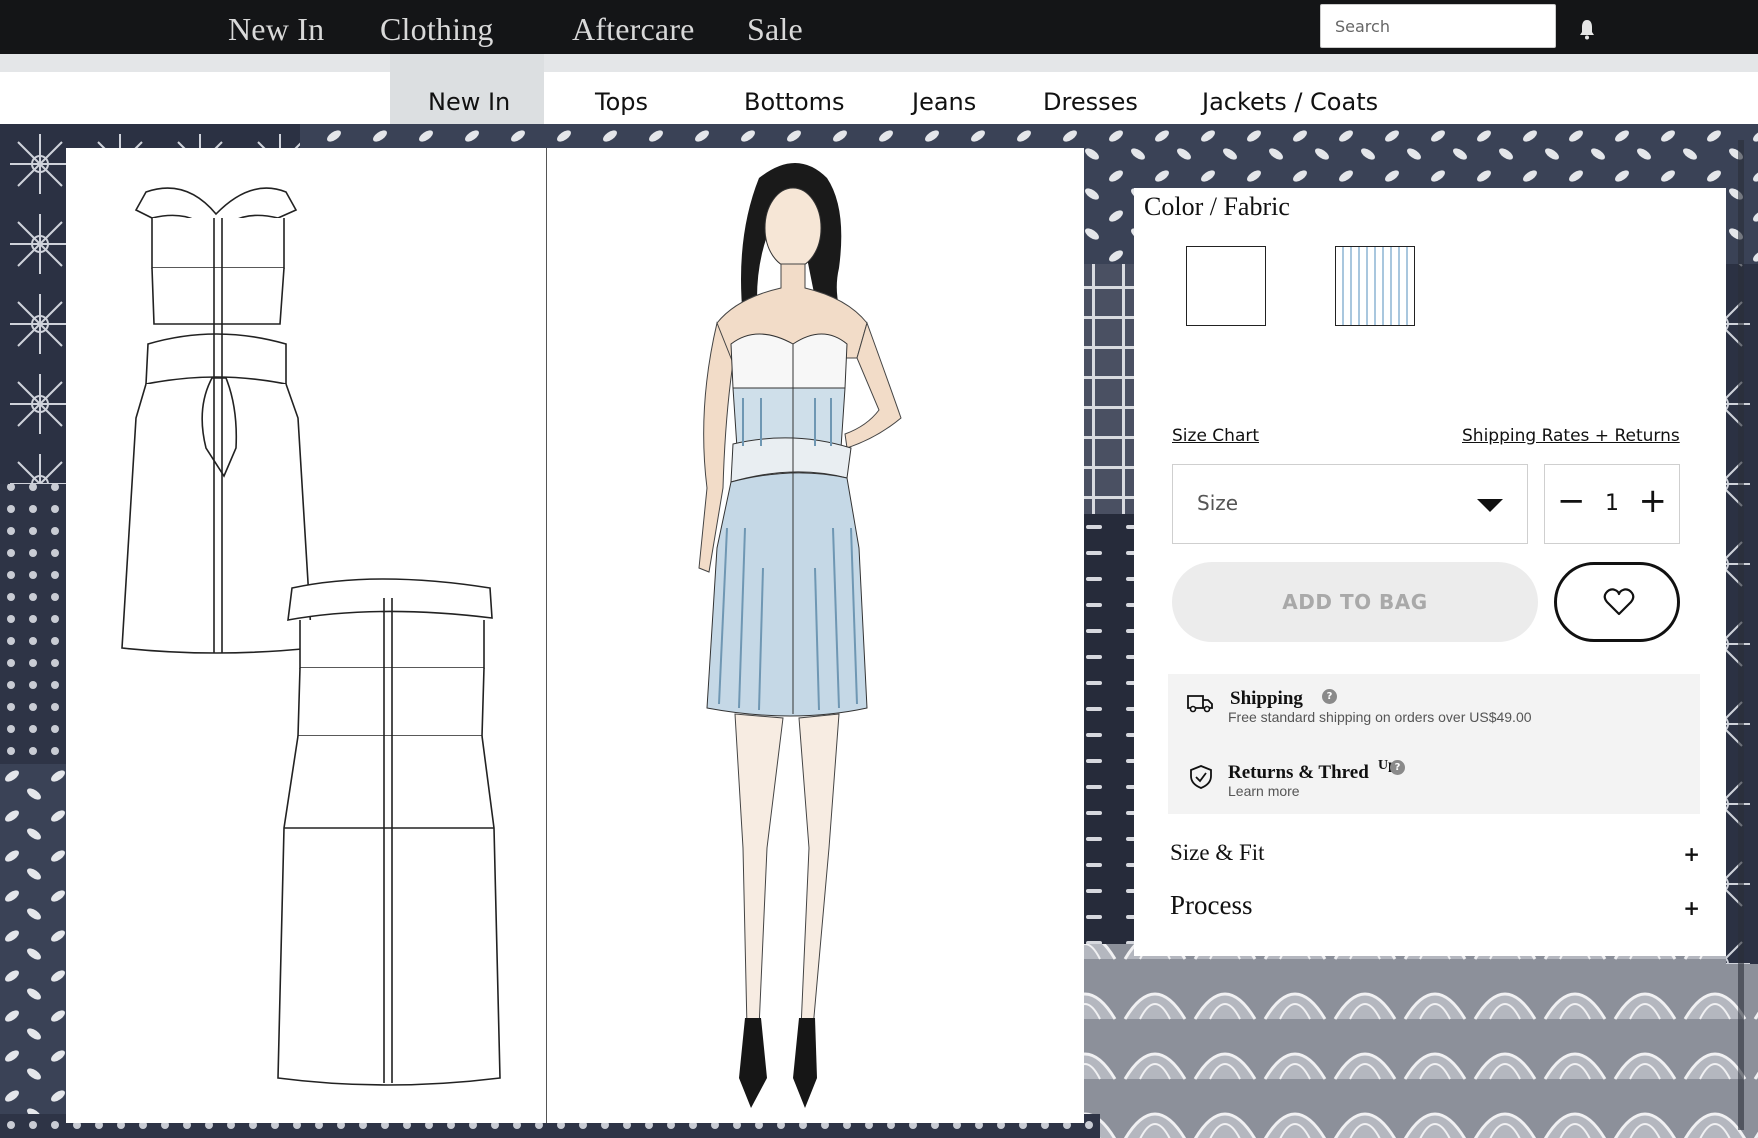 This screenshot has width=1758, height=1138. What do you see at coordinates (1226, 286) in the screenshot?
I see `swatch-white` at bounding box center [1226, 286].